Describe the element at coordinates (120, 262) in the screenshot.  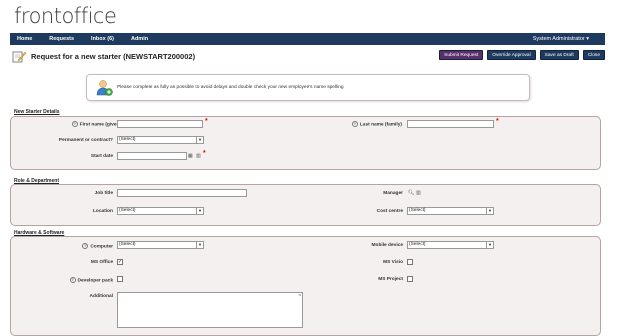
I see `ms-office-checkbox: ✓` at that location.